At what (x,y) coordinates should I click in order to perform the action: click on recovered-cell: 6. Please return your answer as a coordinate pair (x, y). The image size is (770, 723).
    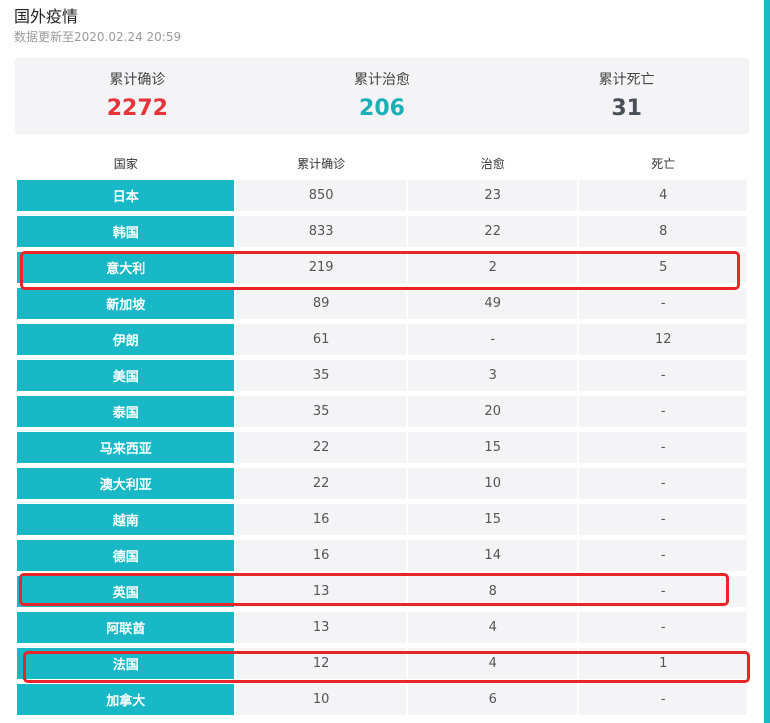
    Looking at the image, I should click on (492, 699).